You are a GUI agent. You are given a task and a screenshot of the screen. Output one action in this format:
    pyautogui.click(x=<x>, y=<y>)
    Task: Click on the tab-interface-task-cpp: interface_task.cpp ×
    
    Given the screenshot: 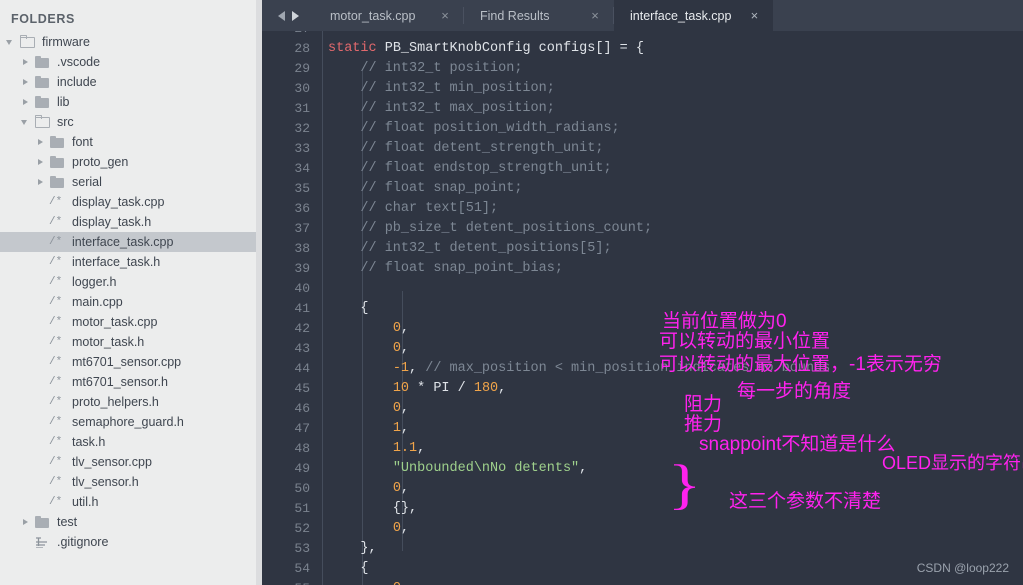 What is the action you would take?
    pyautogui.click(x=694, y=15)
    